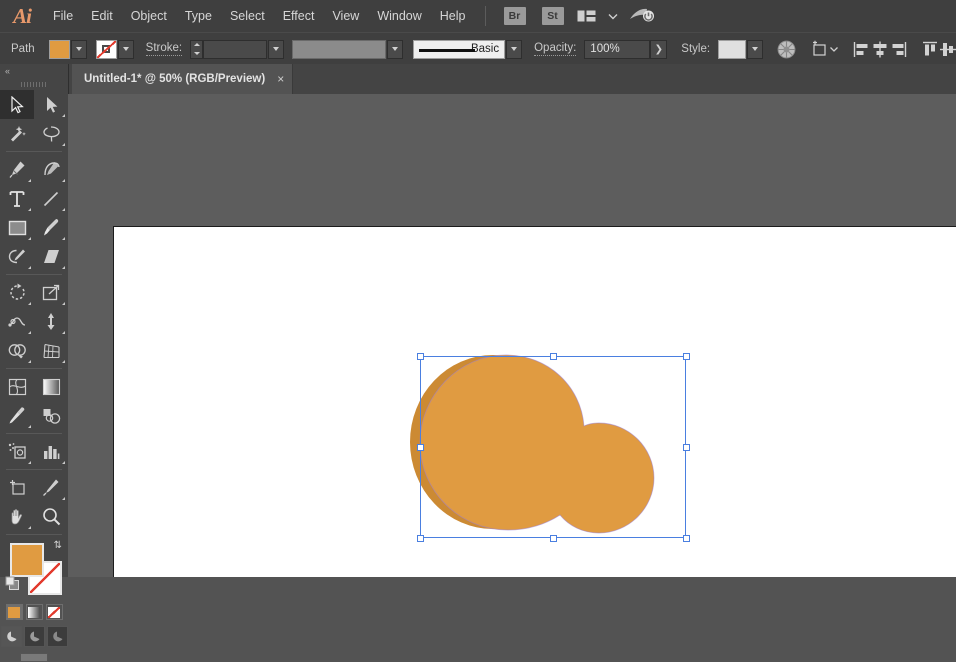 The width and height of the screenshot is (956, 662). Describe the element at coordinates (420, 447) in the screenshot. I see `selection-handle-ml` at that location.